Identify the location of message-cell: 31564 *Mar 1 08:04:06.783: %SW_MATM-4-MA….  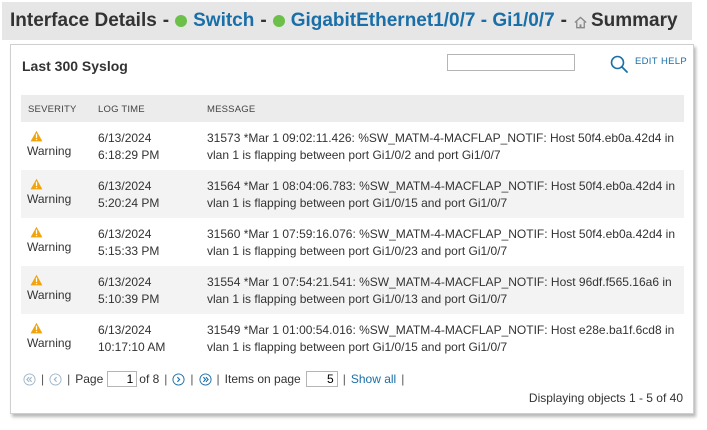
(441, 194).